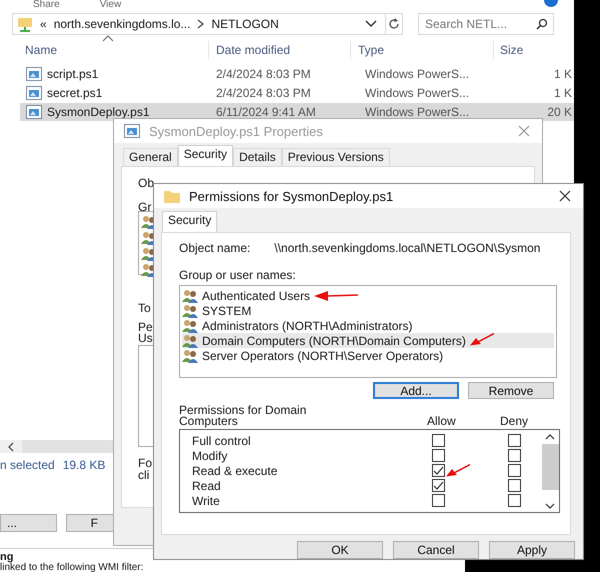 The height and width of the screenshot is (572, 600). Describe the element at coordinates (534, 50) in the screenshot. I see `column-header: Size` at that location.